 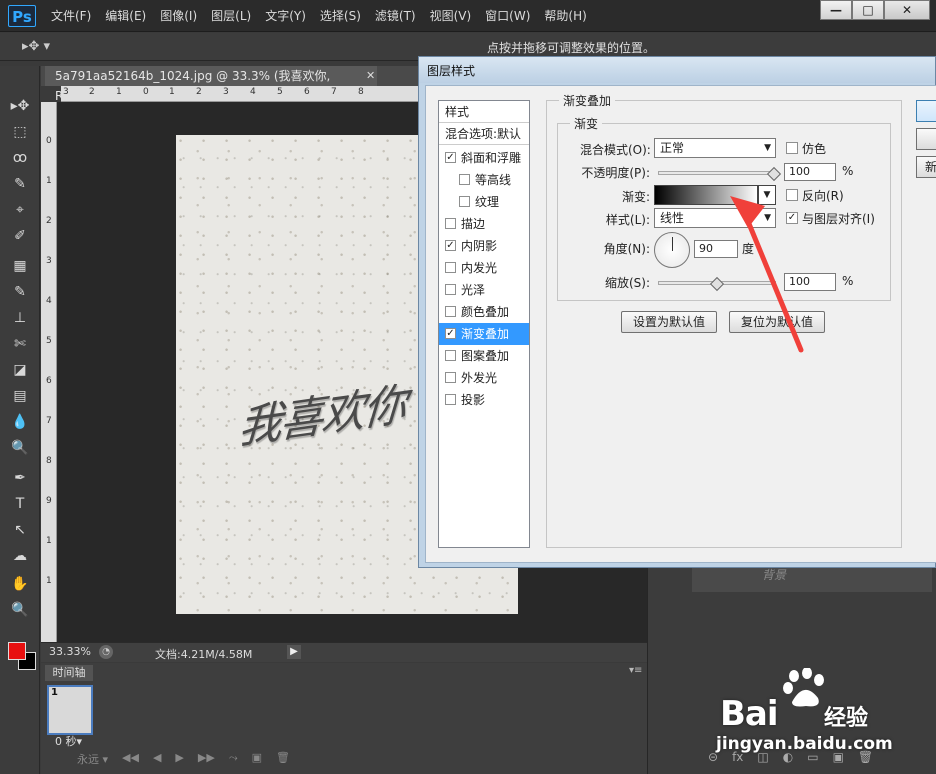 I want to click on move-tool-icon: ▸✥, so click(x=20, y=106).